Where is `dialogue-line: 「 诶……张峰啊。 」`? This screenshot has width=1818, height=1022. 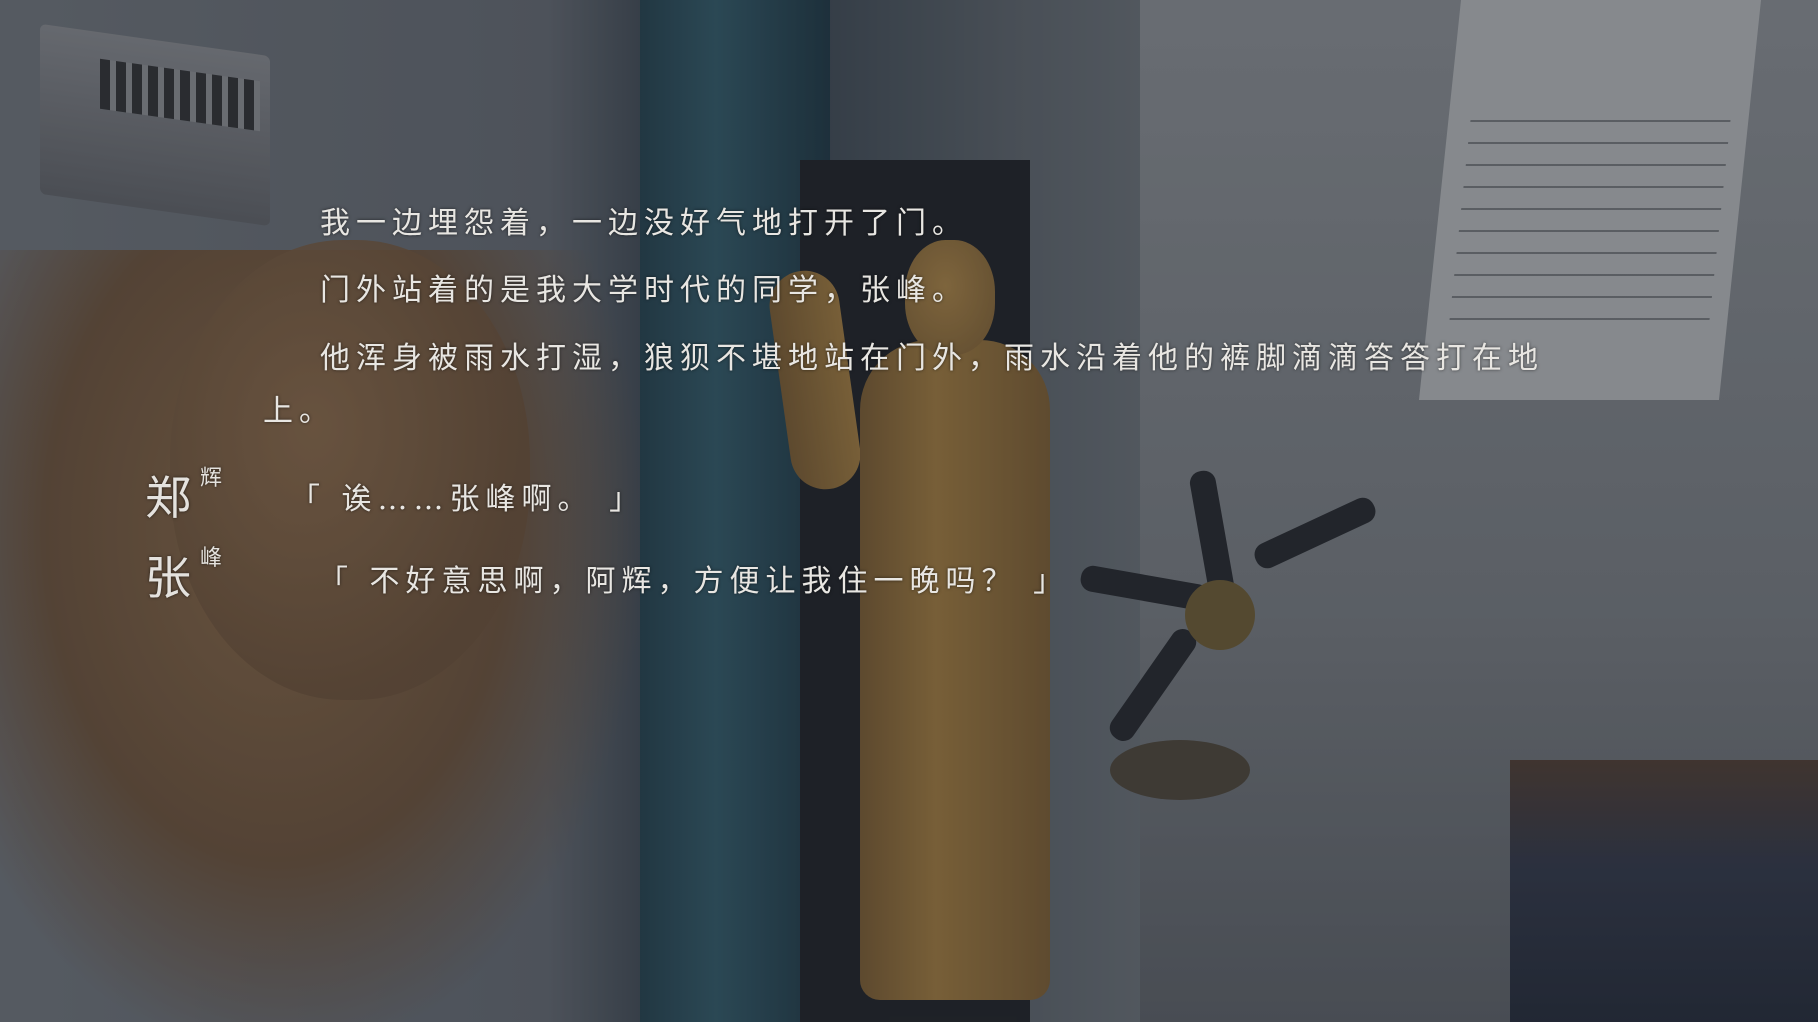
dialogue-line: 「 诶……张峰啊。 」 is located at coordinates (468, 499).